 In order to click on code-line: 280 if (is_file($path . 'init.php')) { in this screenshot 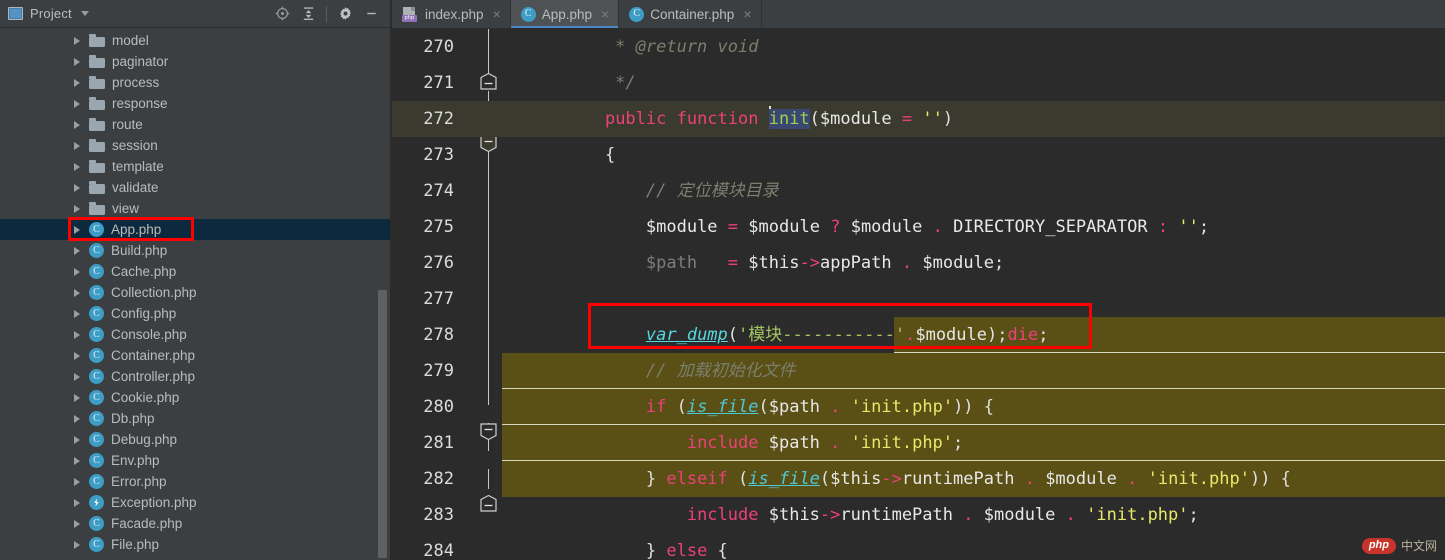, I will do `click(918, 407)`.